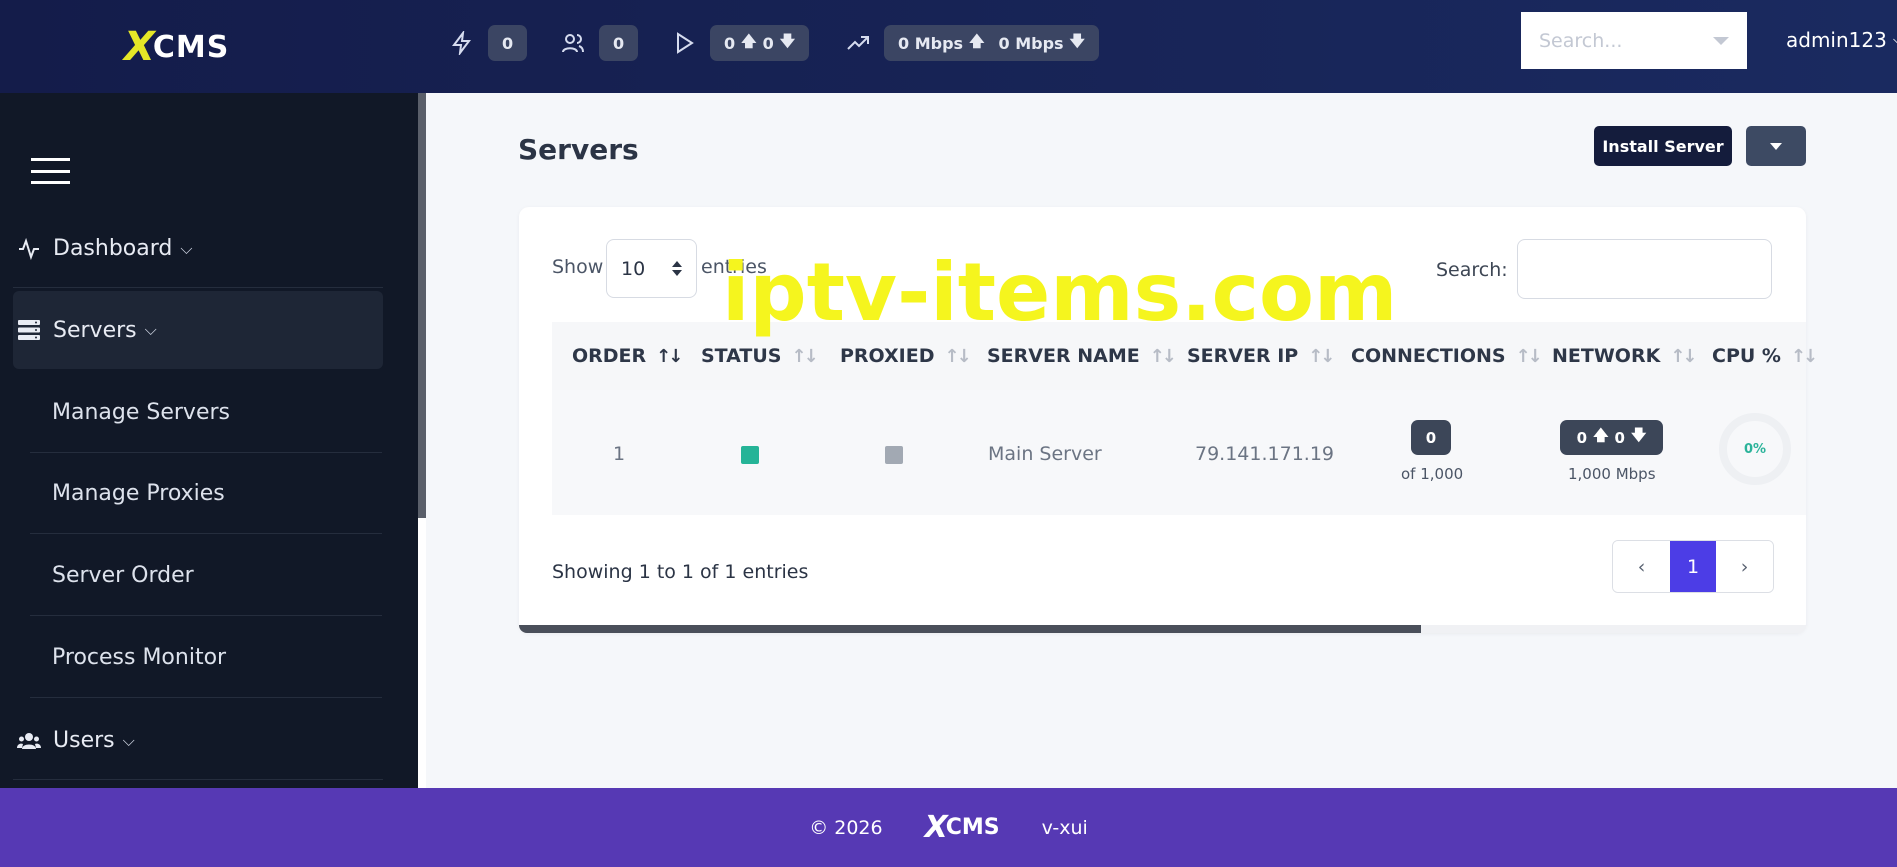 The height and width of the screenshot is (867, 1897). Describe the element at coordinates (198, 249) in the screenshot. I see `sidebar-item-dashboard: Dashboard ⌵` at that location.